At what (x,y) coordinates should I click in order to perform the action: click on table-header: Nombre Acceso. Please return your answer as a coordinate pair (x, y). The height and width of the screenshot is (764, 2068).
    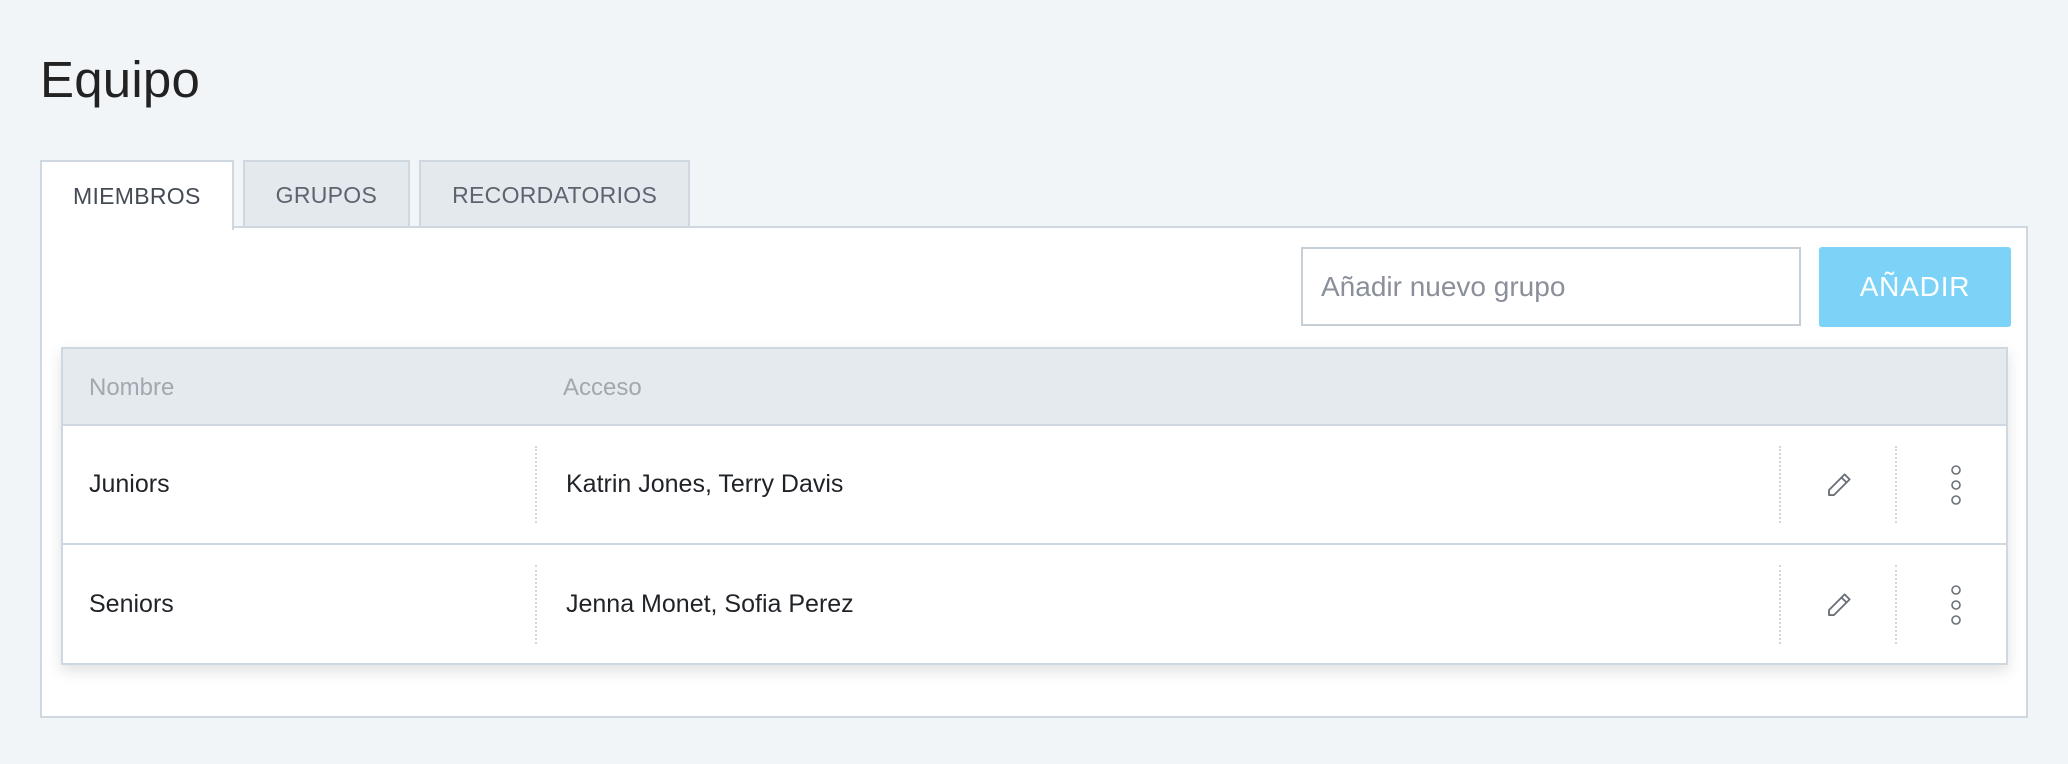
    Looking at the image, I should click on (1034, 387).